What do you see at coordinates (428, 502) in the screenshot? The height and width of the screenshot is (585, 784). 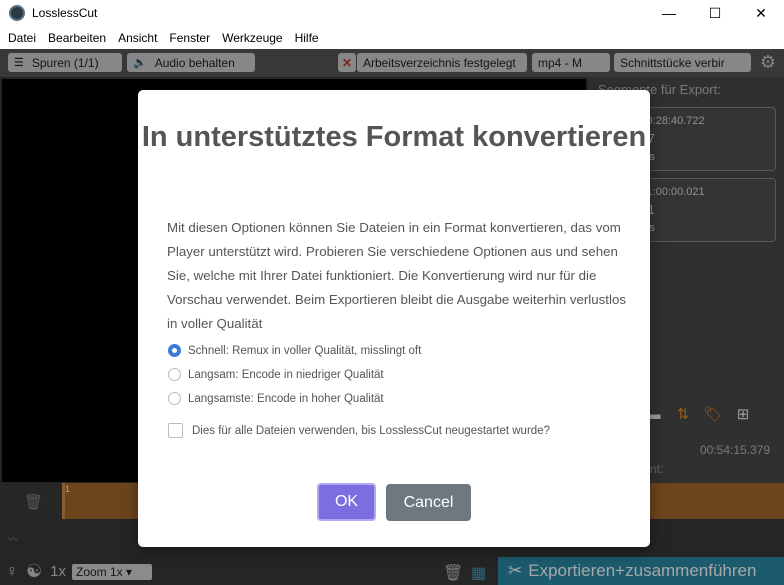 I see `cancel-button: Cancel` at bounding box center [428, 502].